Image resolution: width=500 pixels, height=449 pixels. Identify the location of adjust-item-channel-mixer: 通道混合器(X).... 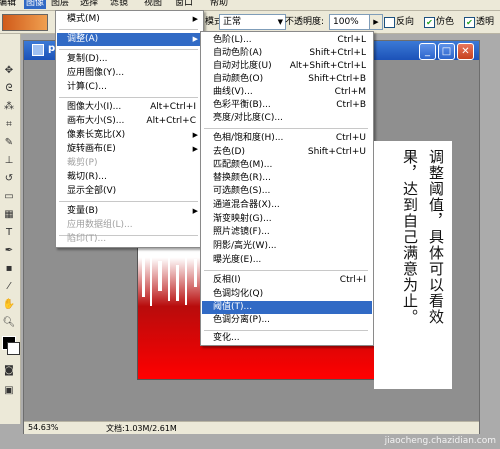
(287, 205).